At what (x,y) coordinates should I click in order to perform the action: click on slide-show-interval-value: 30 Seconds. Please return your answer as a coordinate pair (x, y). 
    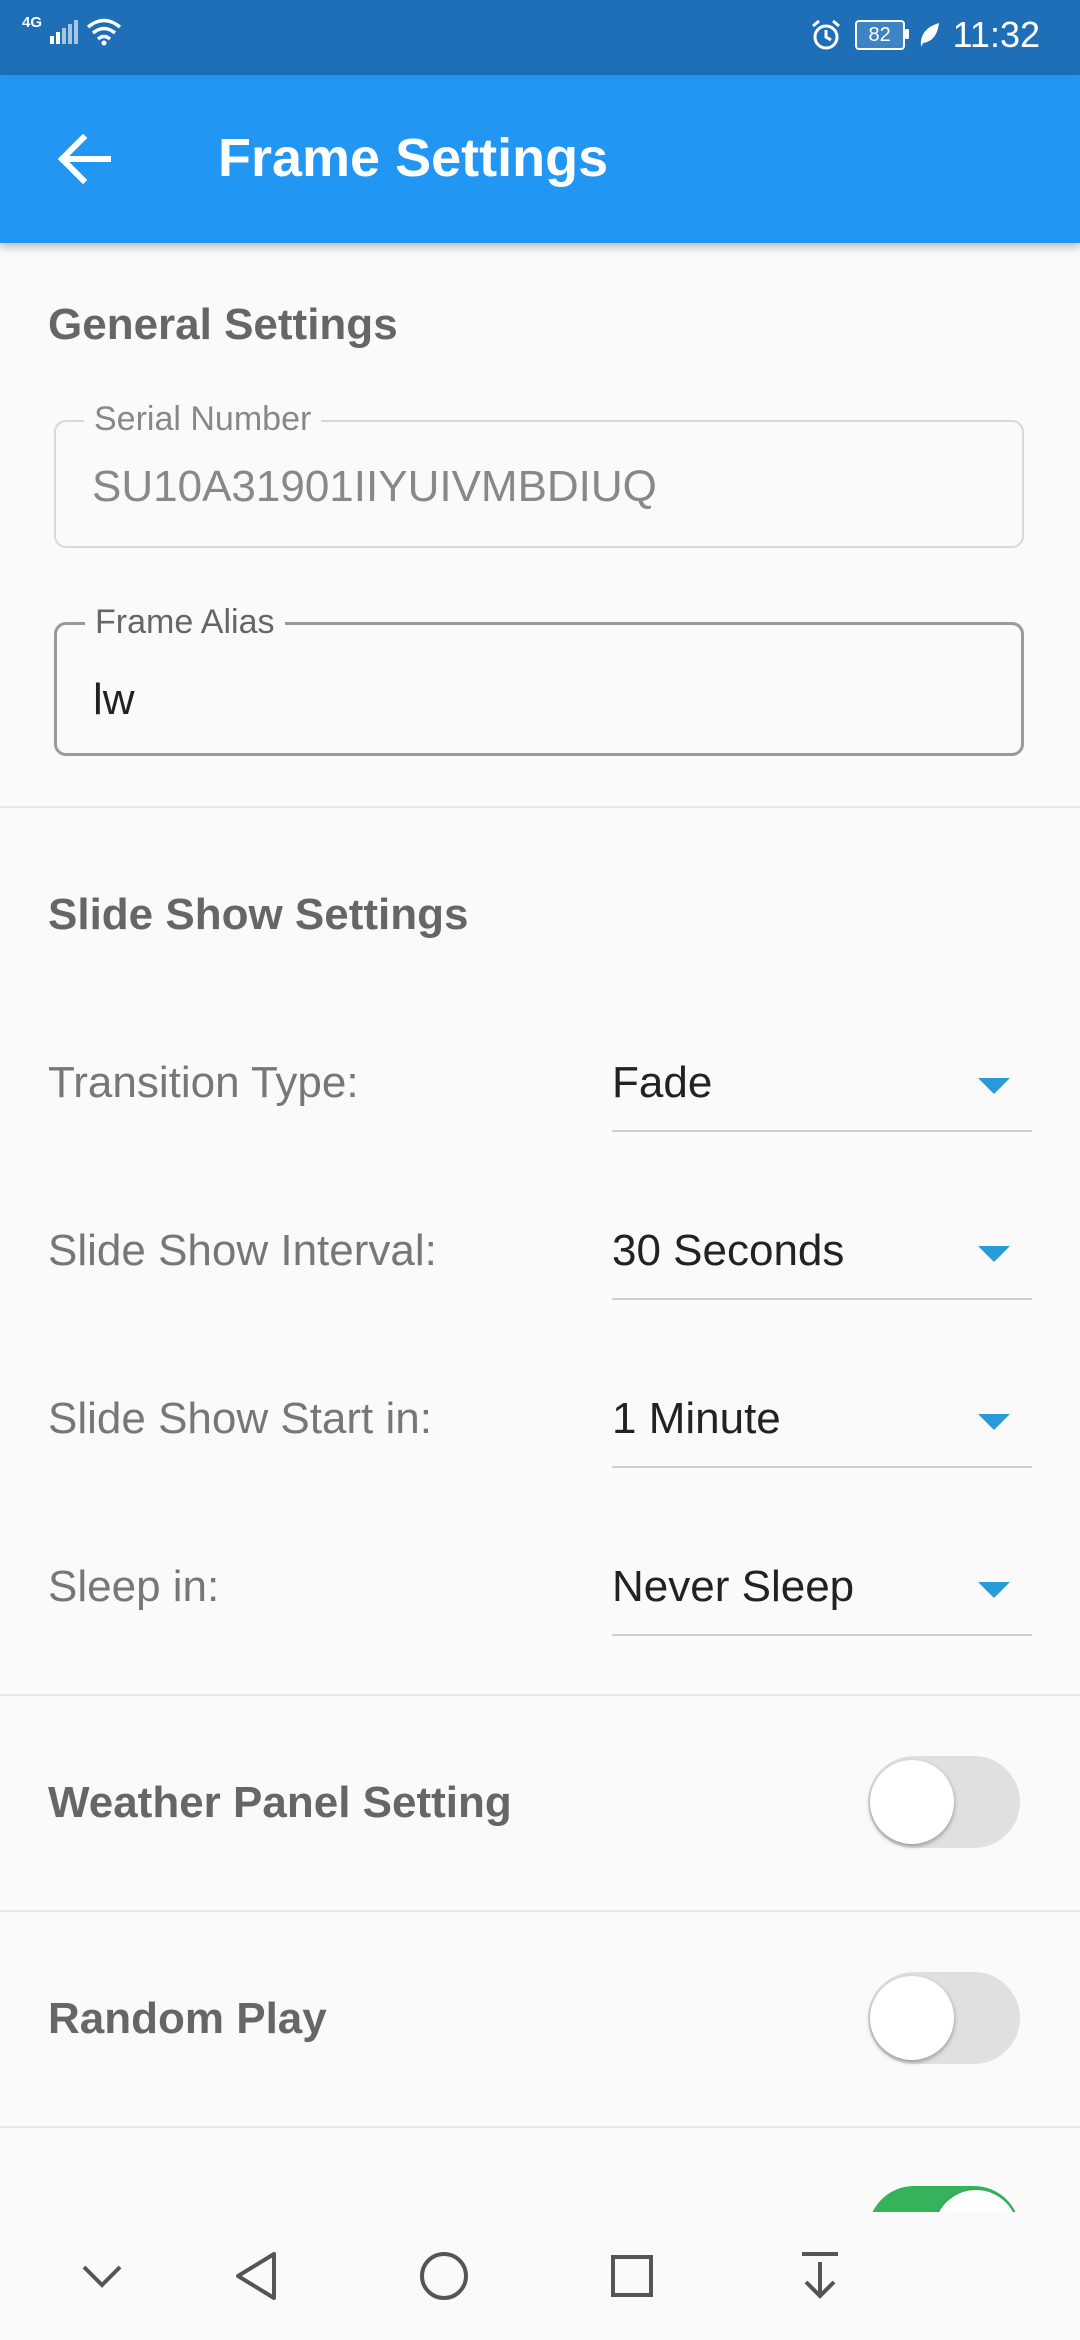
    Looking at the image, I should click on (728, 1250).